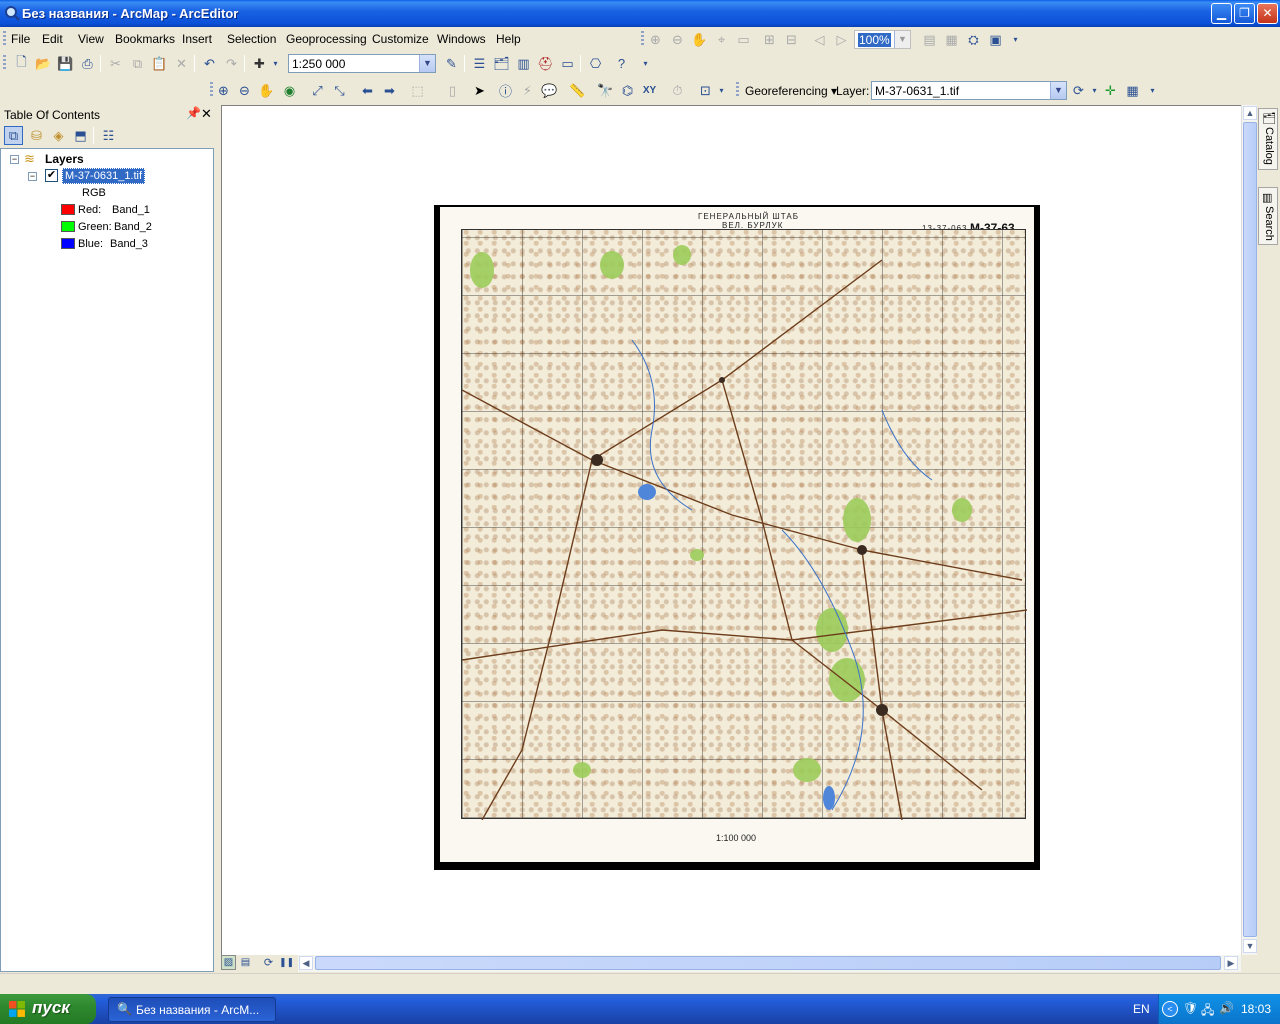 The image size is (1280, 1024). Describe the element at coordinates (505, 90) in the screenshot. I see `identify-icon: ⓘ` at that location.